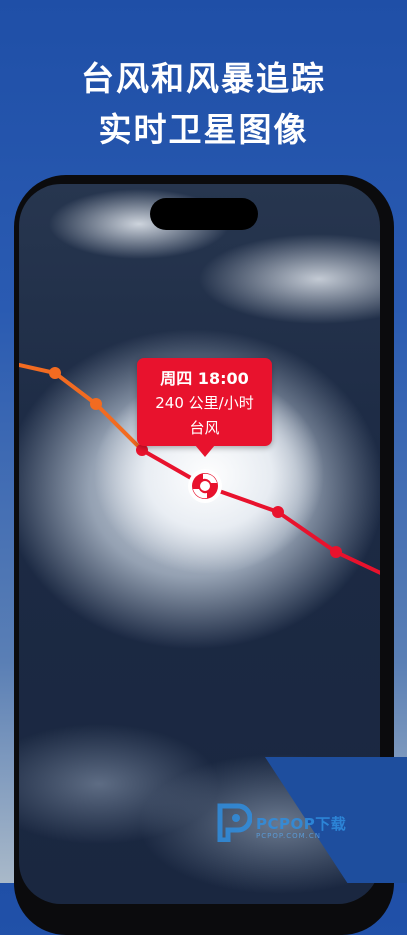 This screenshot has height=935, width=407. What do you see at coordinates (288, 836) in the screenshot?
I see `watermark-sub: PCPOP.COM.CN` at bounding box center [288, 836].